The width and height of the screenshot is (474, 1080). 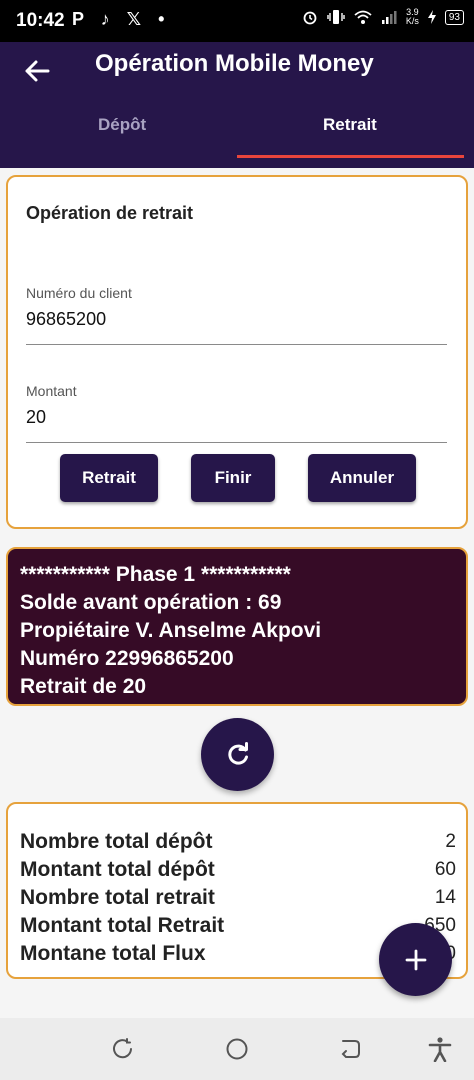 I want to click on total-row: Nombre total dépôt 2, so click(x=238, y=842).